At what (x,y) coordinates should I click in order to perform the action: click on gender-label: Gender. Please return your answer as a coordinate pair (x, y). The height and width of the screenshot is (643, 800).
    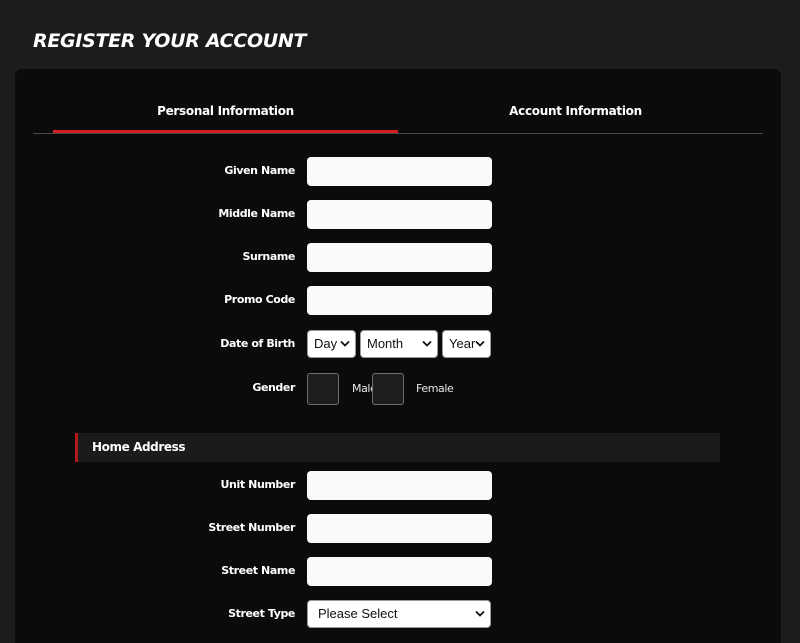
    Looking at the image, I should click on (273, 387).